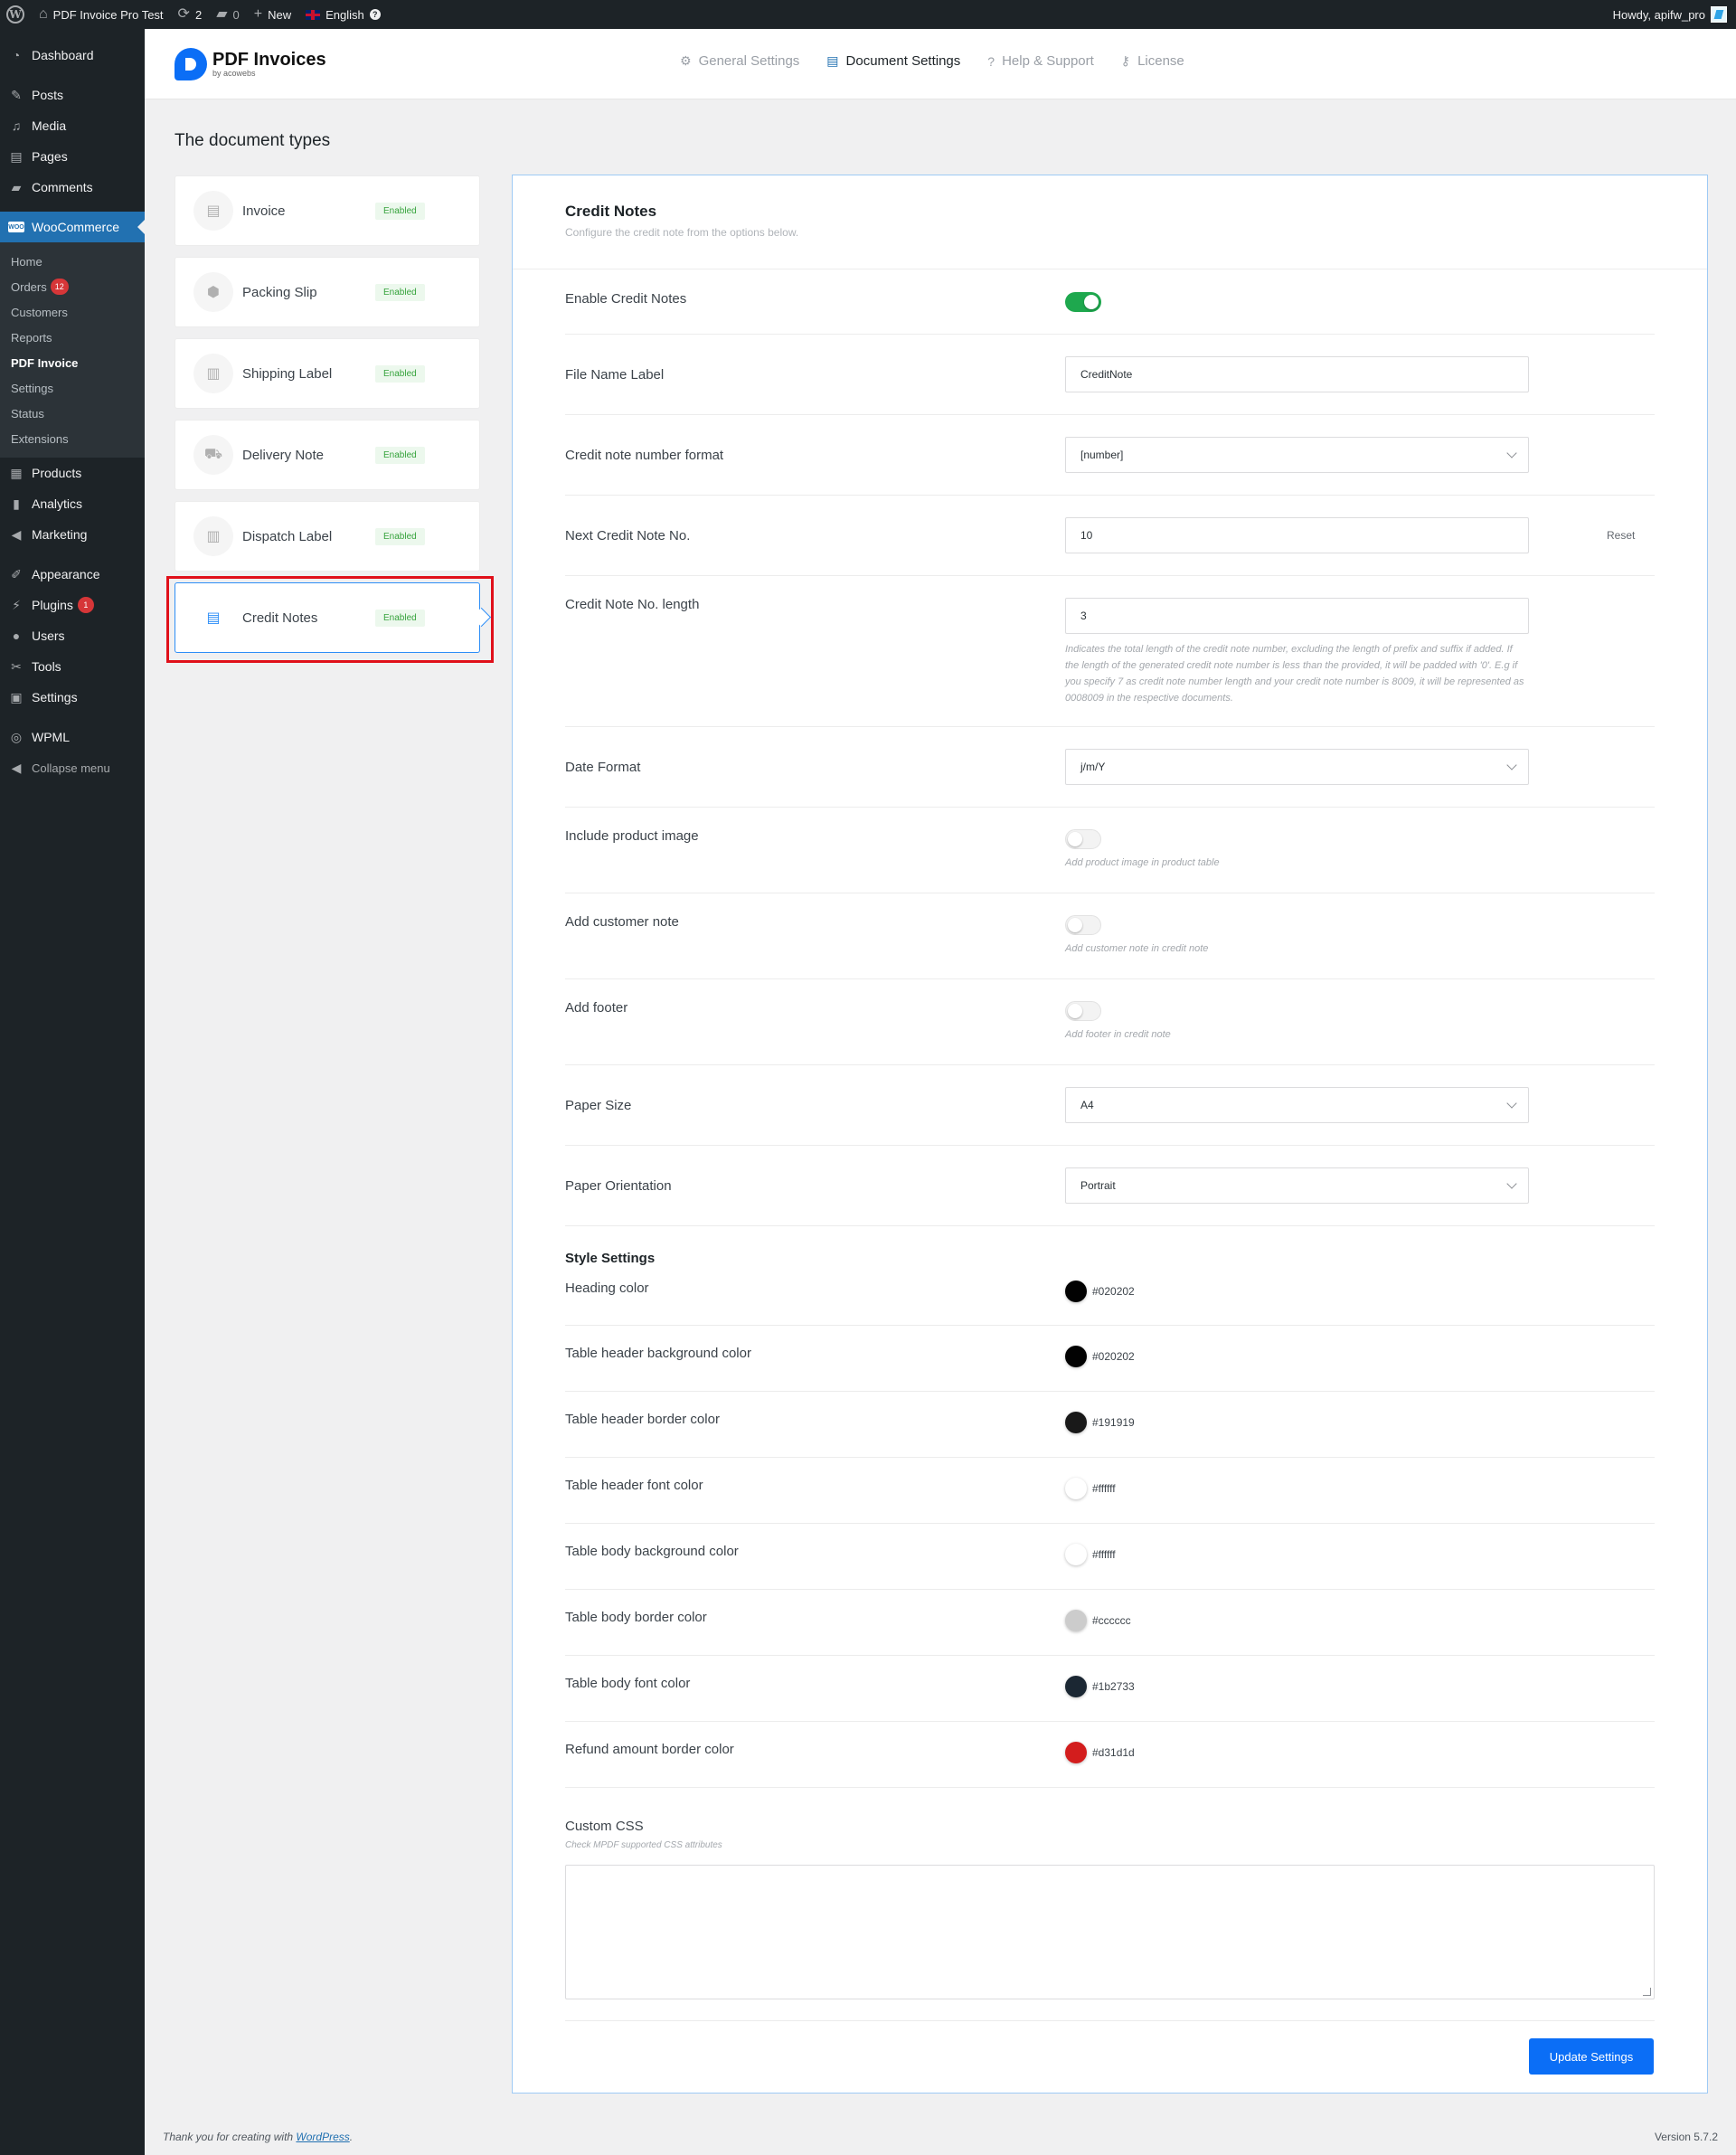 The image size is (1736, 2155). I want to click on row-color: Table body background color #ffffff, so click(1110, 1557).